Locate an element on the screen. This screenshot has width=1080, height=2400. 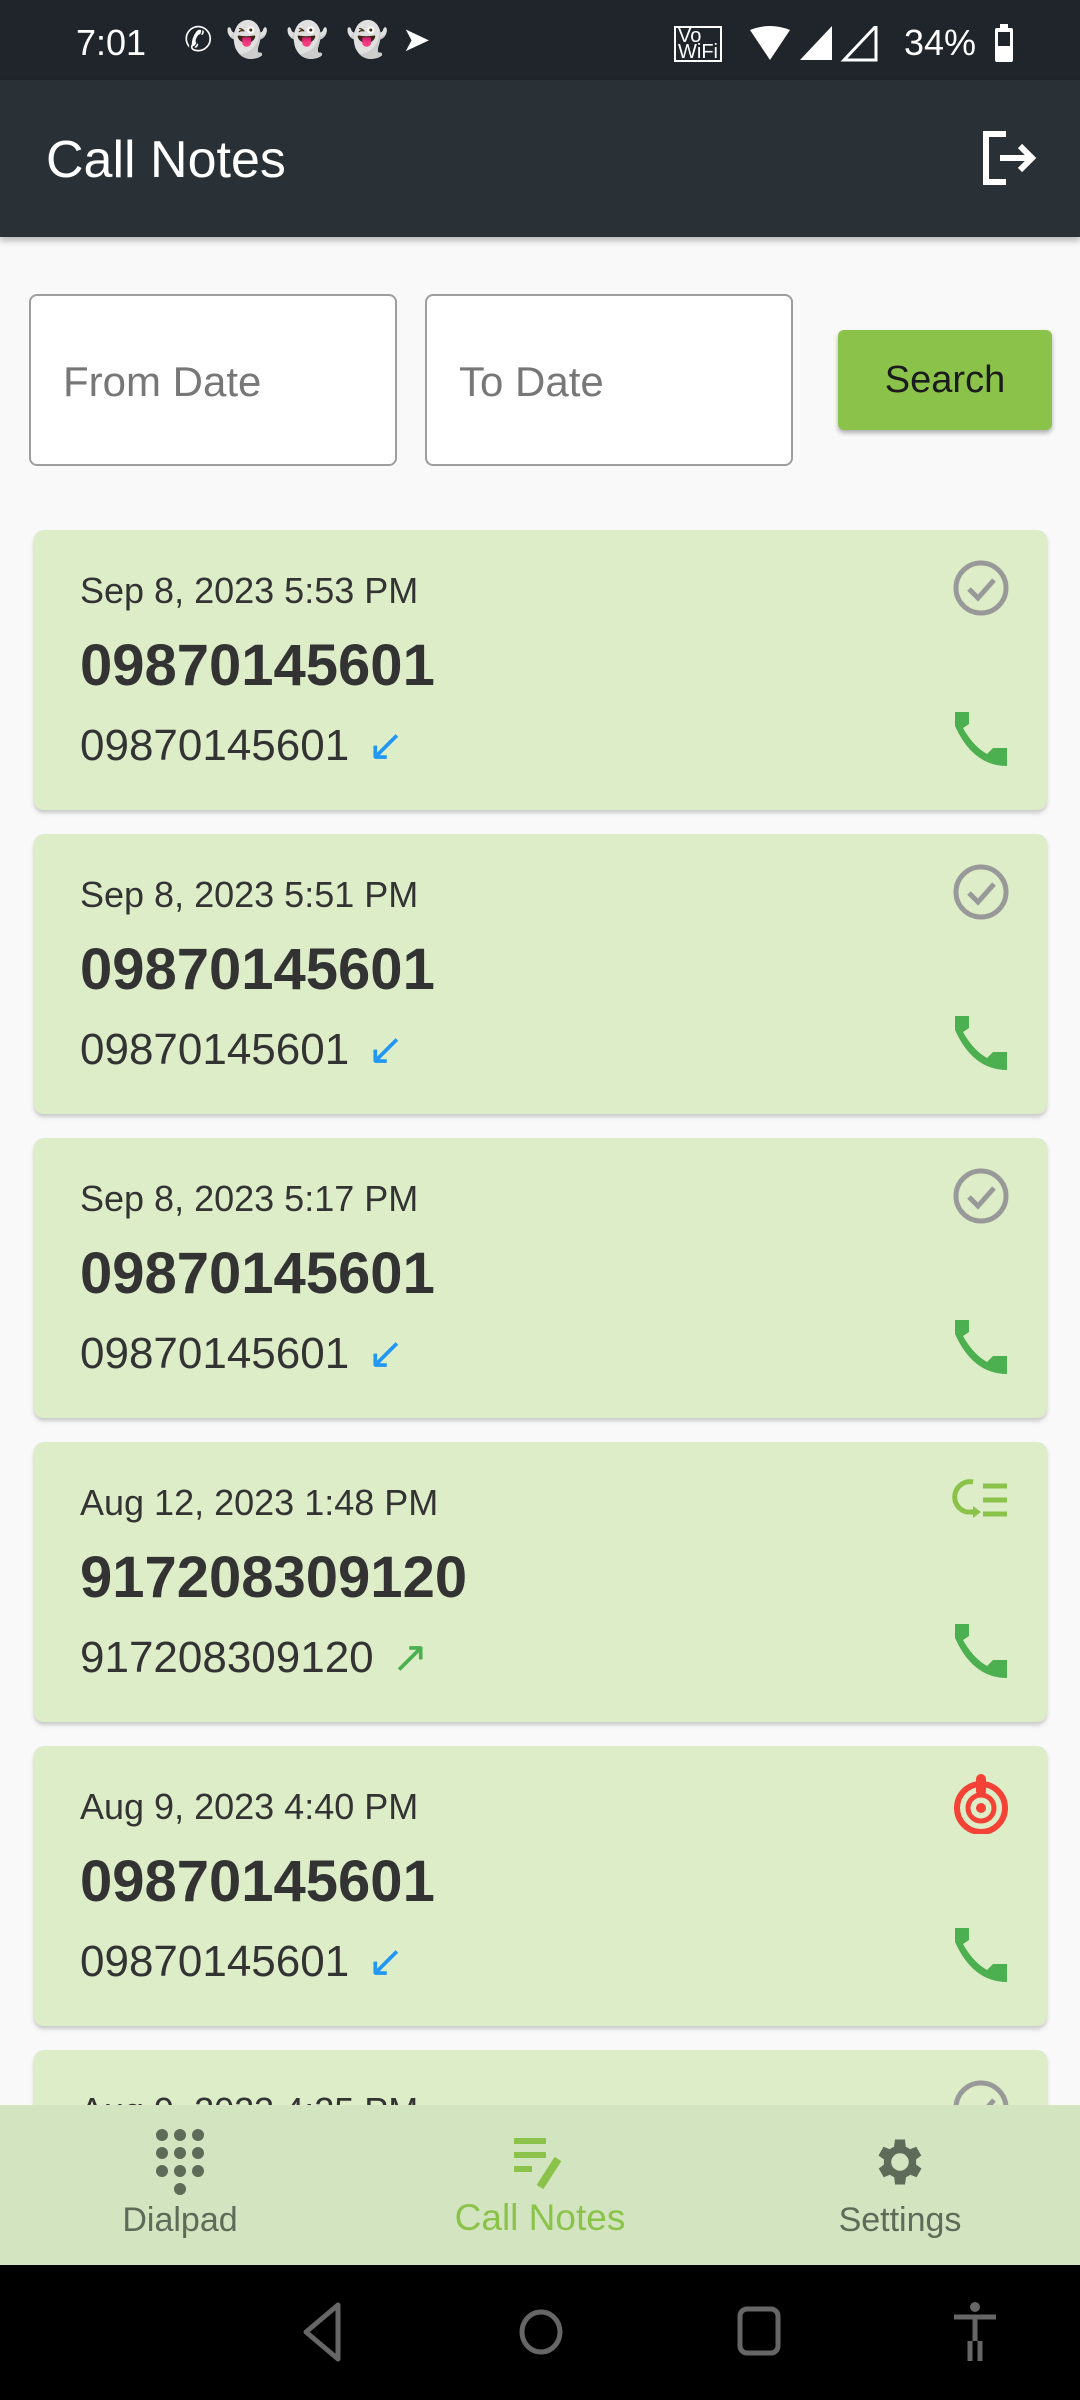
call-date: Aug 12, 2023 1:48 PM is located at coordinates (259, 1502).